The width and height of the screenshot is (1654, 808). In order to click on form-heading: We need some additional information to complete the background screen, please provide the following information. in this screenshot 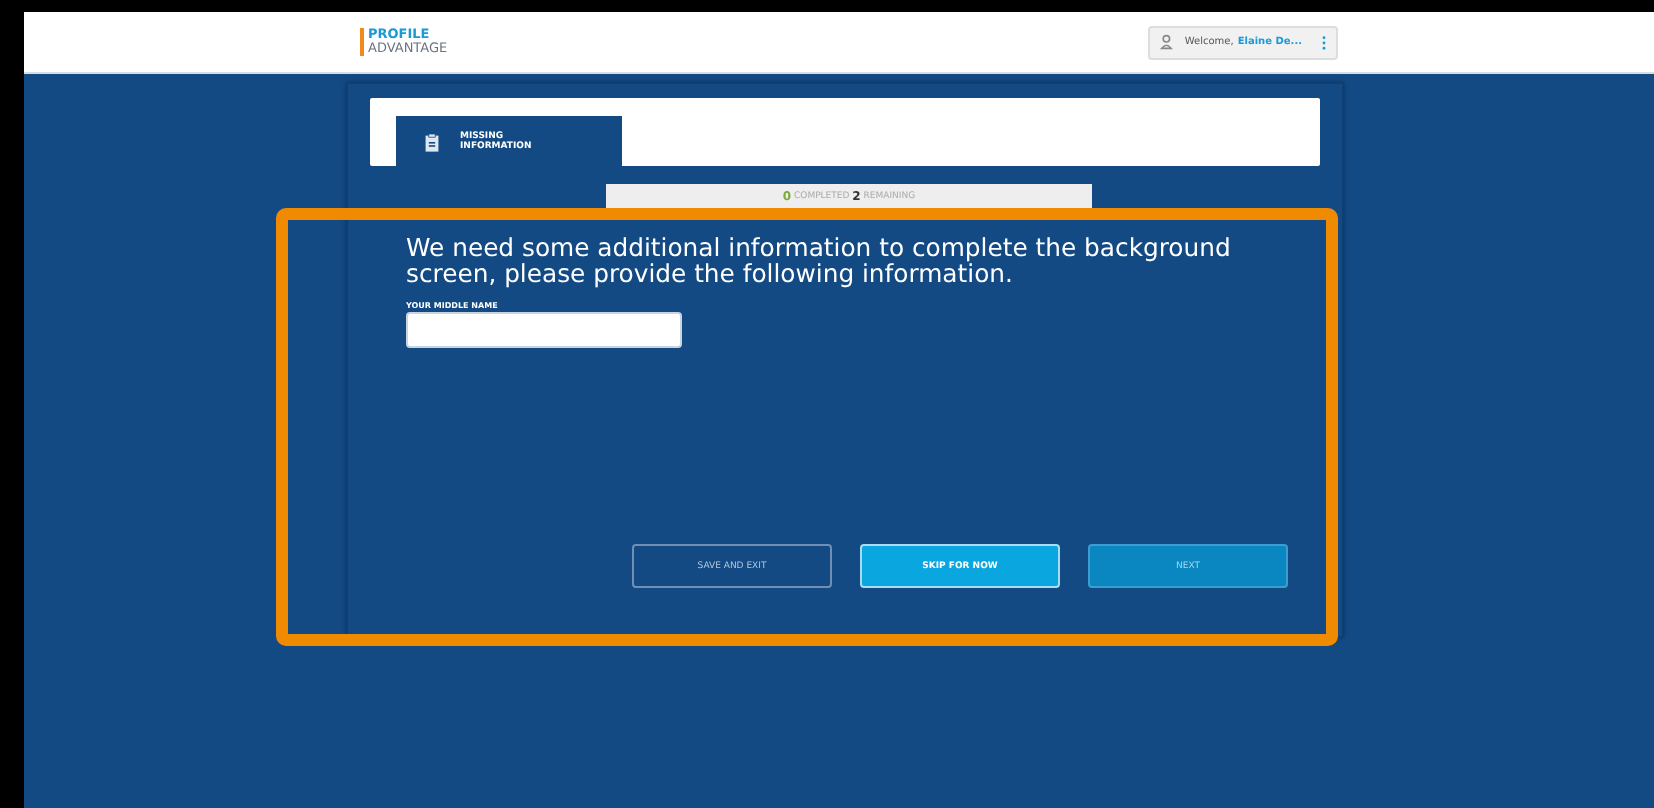, I will do `click(819, 260)`.